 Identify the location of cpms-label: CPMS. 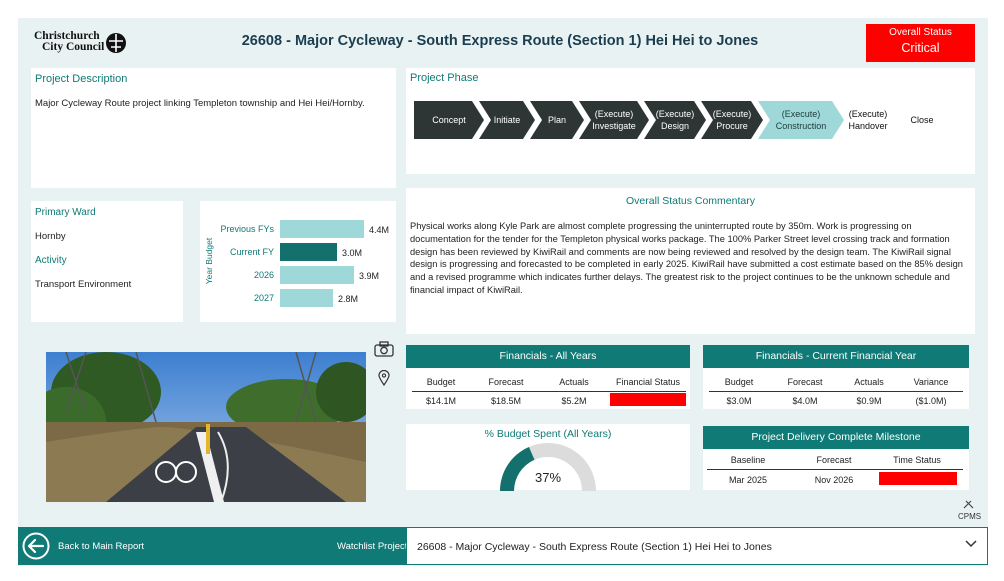
(970, 516).